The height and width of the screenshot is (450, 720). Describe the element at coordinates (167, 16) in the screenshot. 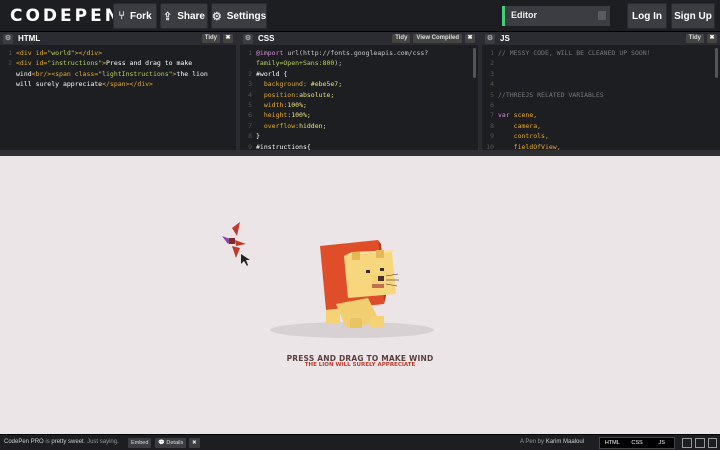

I see `share-icon: ⇪` at that location.